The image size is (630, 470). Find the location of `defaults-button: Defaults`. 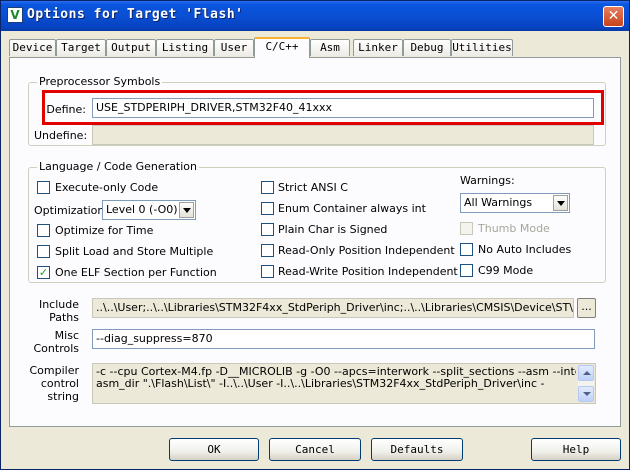

defaults-button: Defaults is located at coordinates (417, 449).